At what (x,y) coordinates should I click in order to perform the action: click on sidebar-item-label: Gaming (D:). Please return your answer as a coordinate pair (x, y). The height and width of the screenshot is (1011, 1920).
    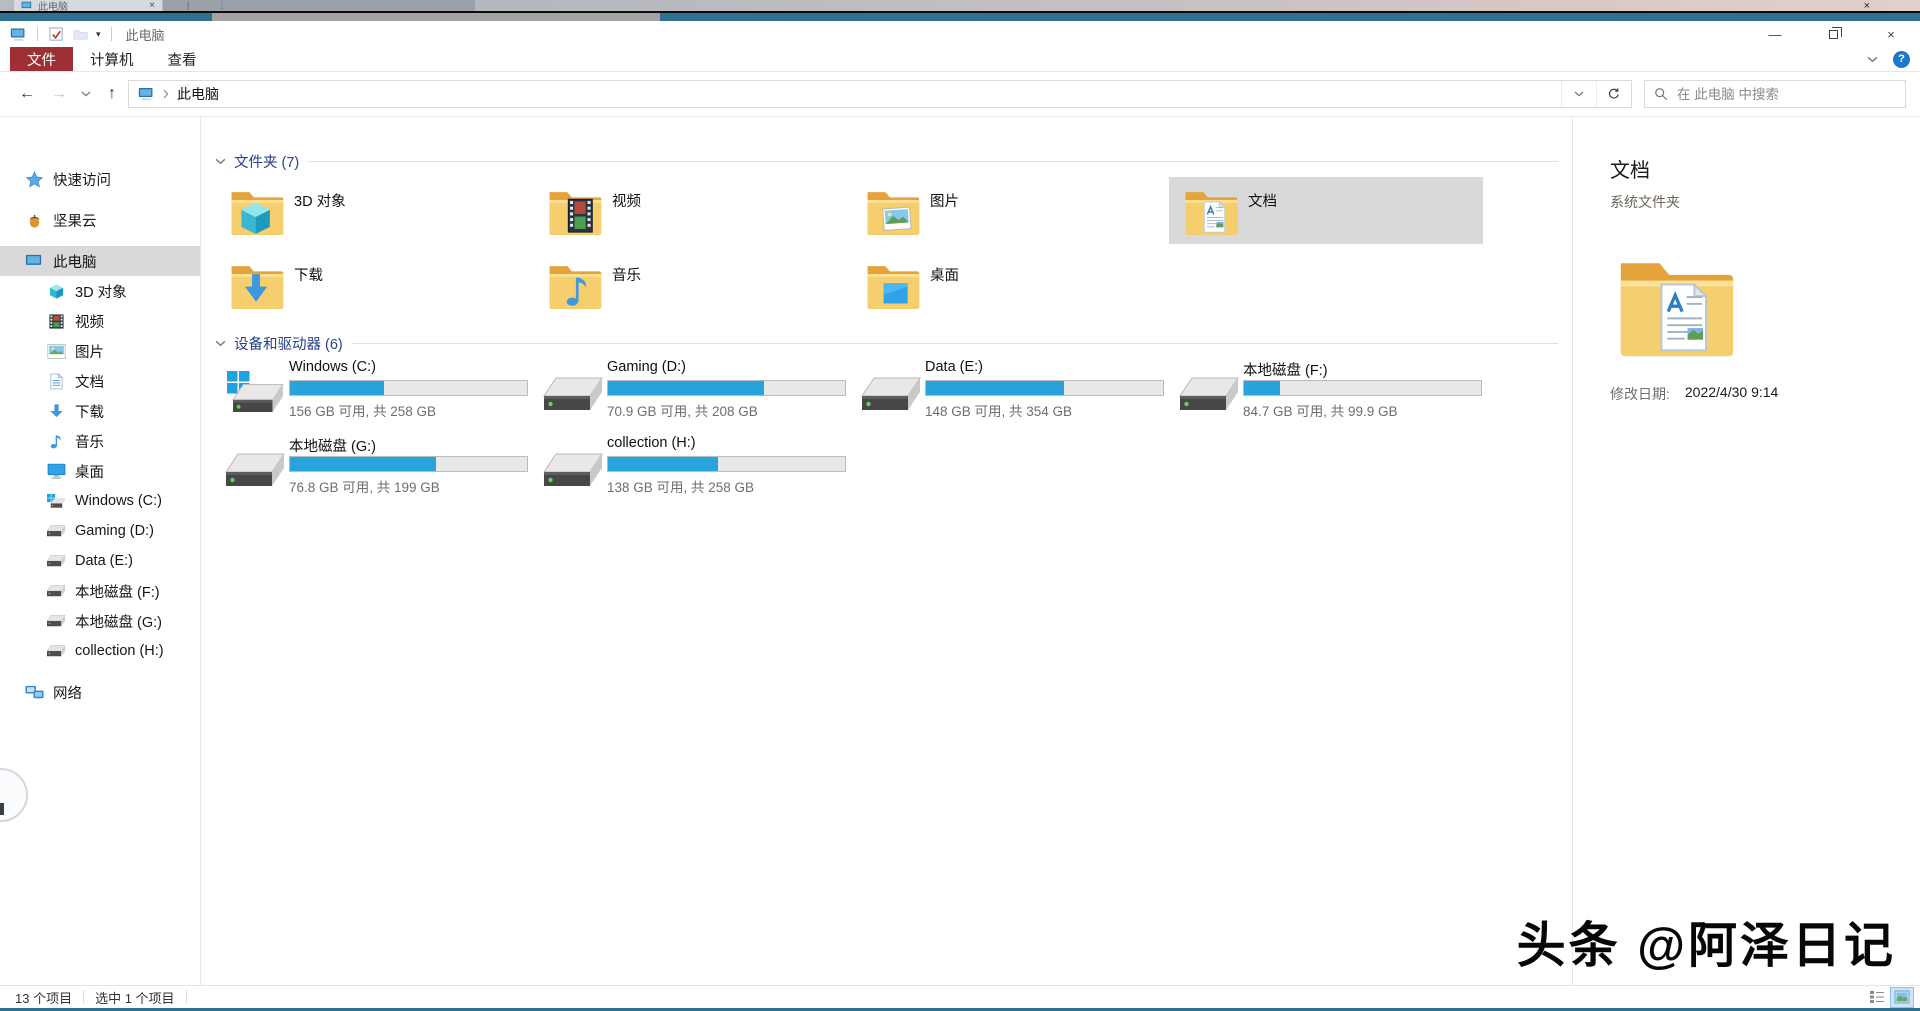
    Looking at the image, I should click on (114, 531).